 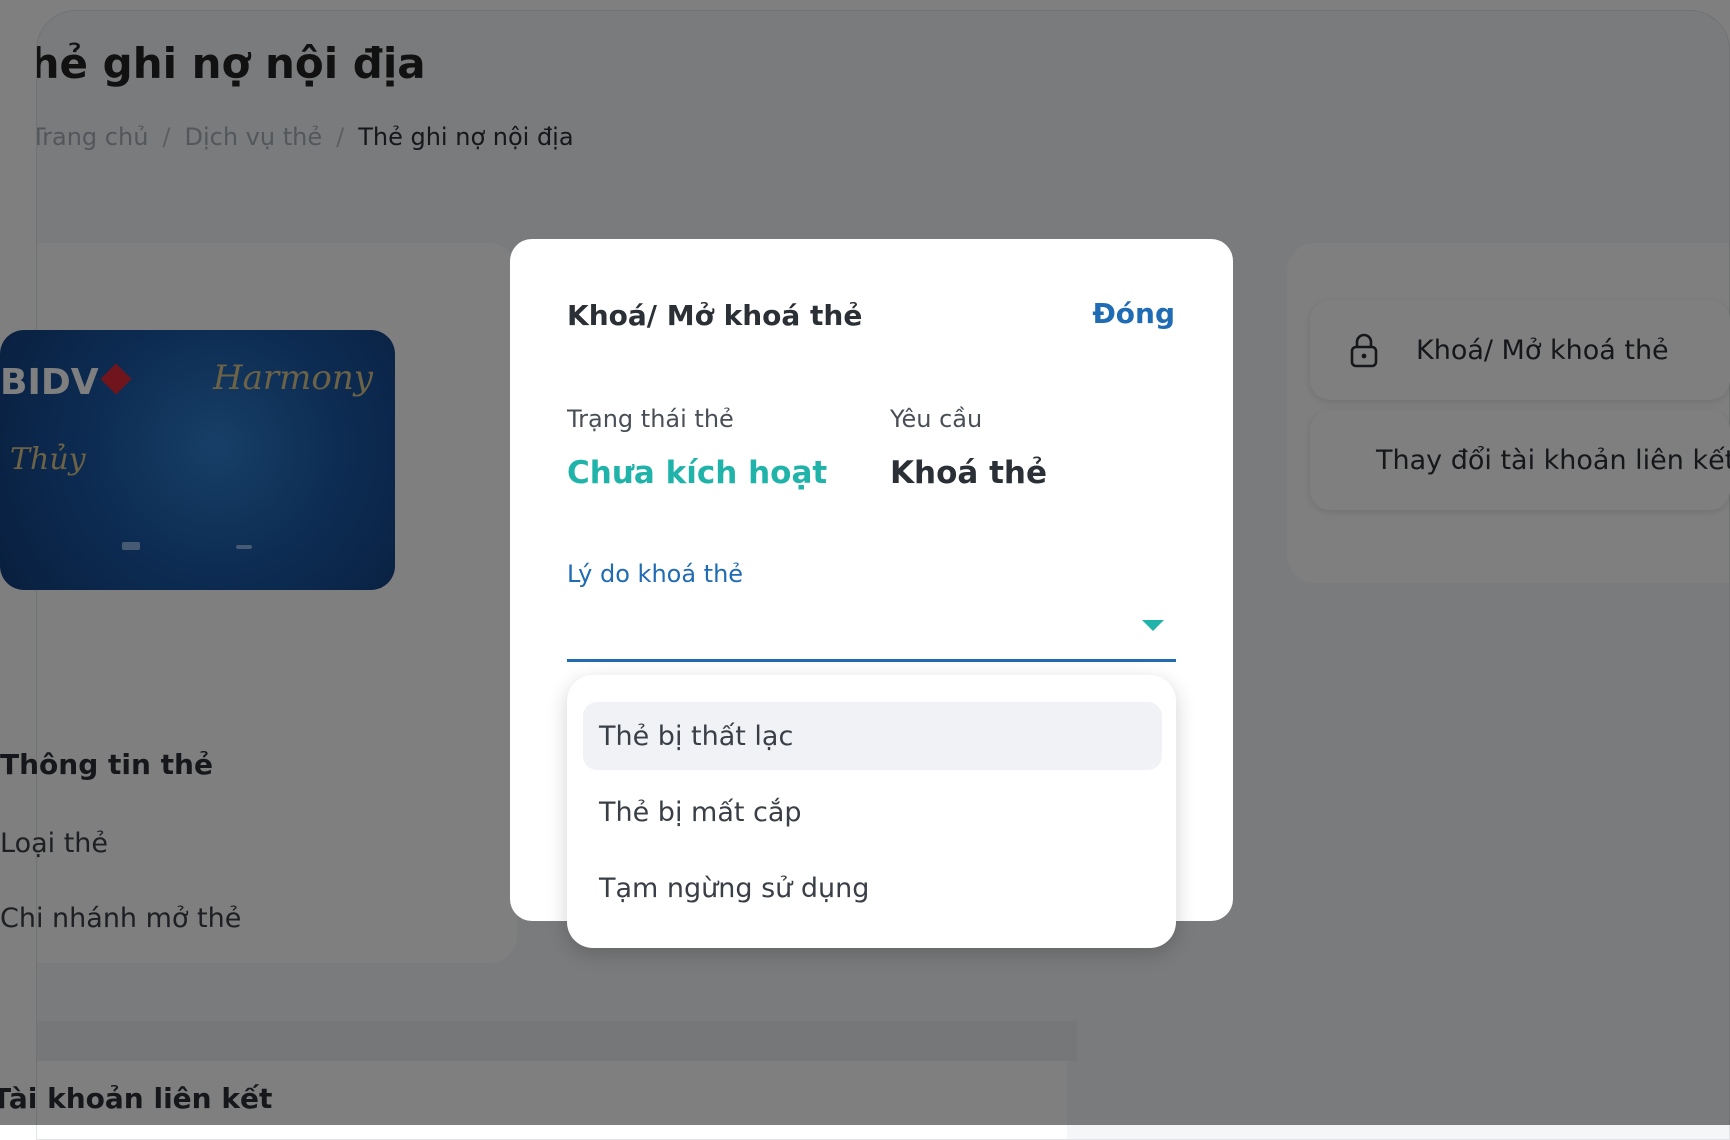 I want to click on card-status-label: Trạng thái thẻ, so click(x=650, y=419).